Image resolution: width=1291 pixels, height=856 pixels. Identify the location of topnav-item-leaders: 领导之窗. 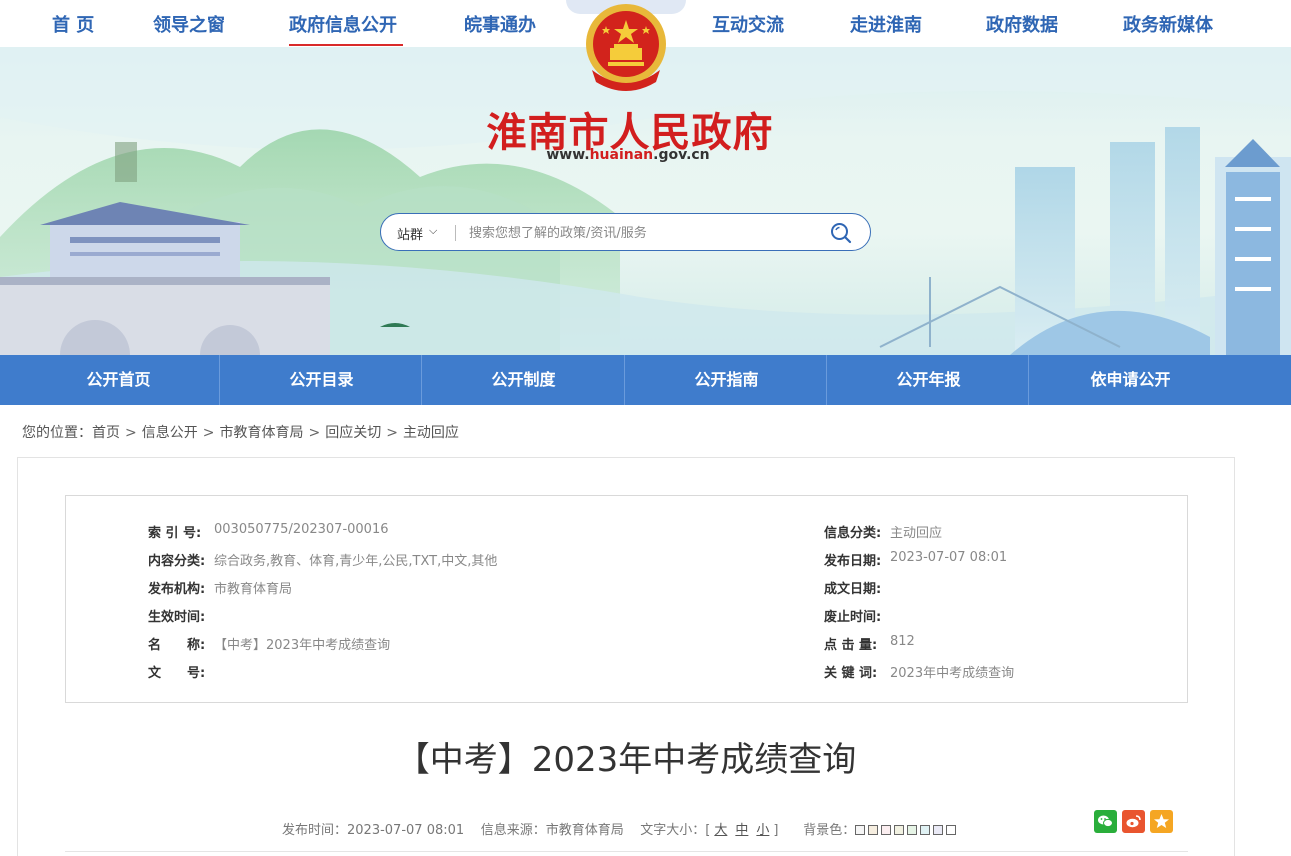
(189, 24).